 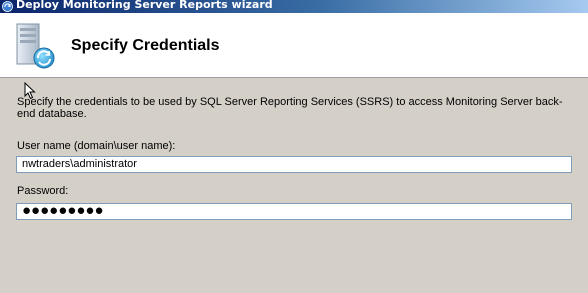 What do you see at coordinates (96, 146) in the screenshot?
I see `username-label: User name (domain\user name):` at bounding box center [96, 146].